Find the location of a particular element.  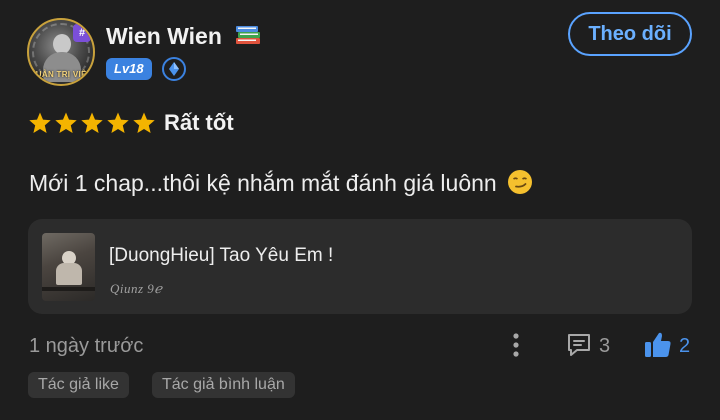

rating-stars is located at coordinates (92, 123).